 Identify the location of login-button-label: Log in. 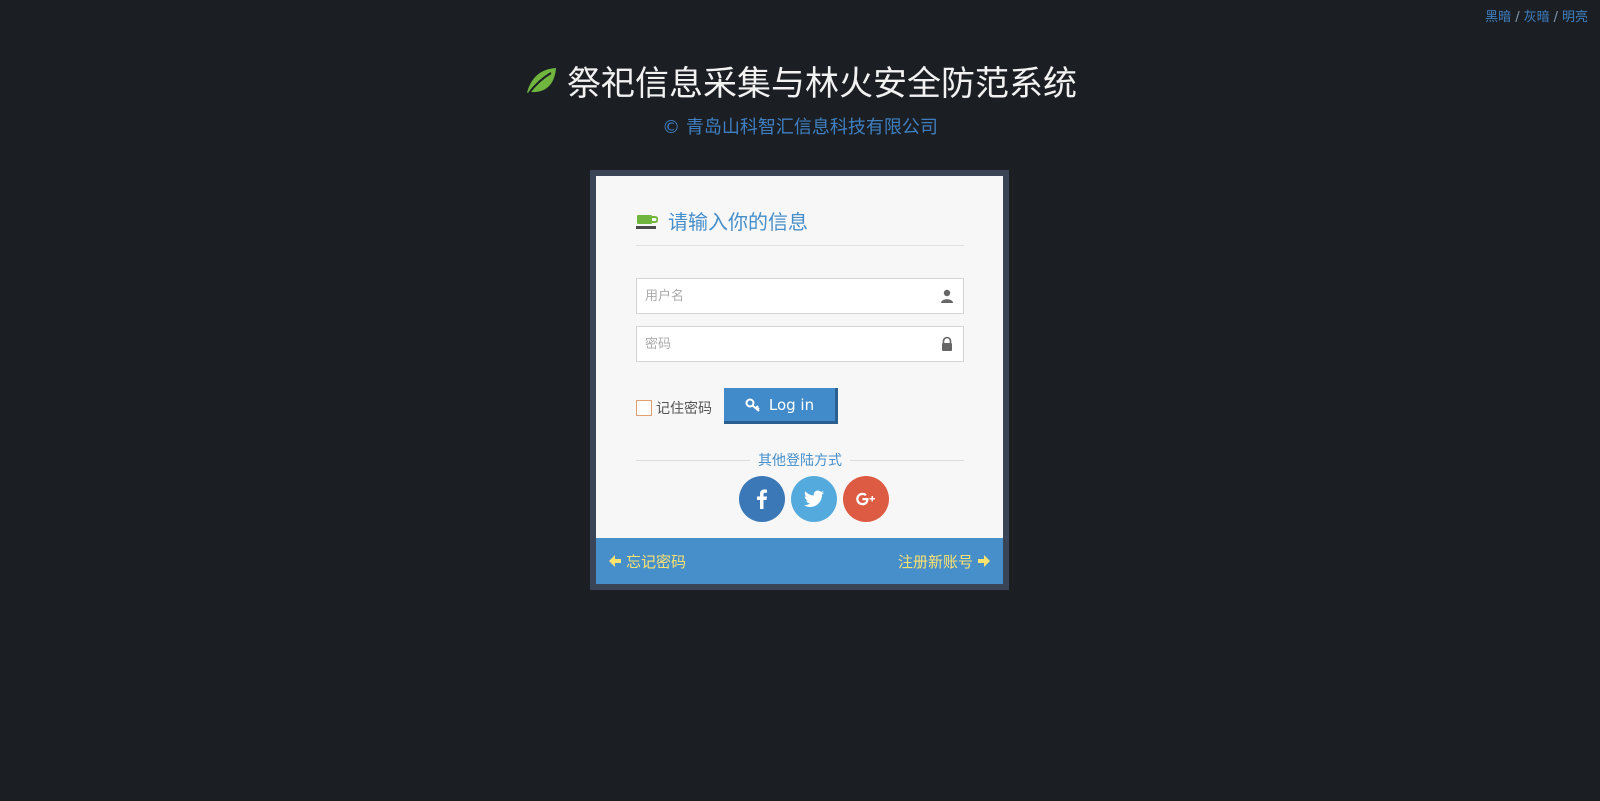
(791, 404).